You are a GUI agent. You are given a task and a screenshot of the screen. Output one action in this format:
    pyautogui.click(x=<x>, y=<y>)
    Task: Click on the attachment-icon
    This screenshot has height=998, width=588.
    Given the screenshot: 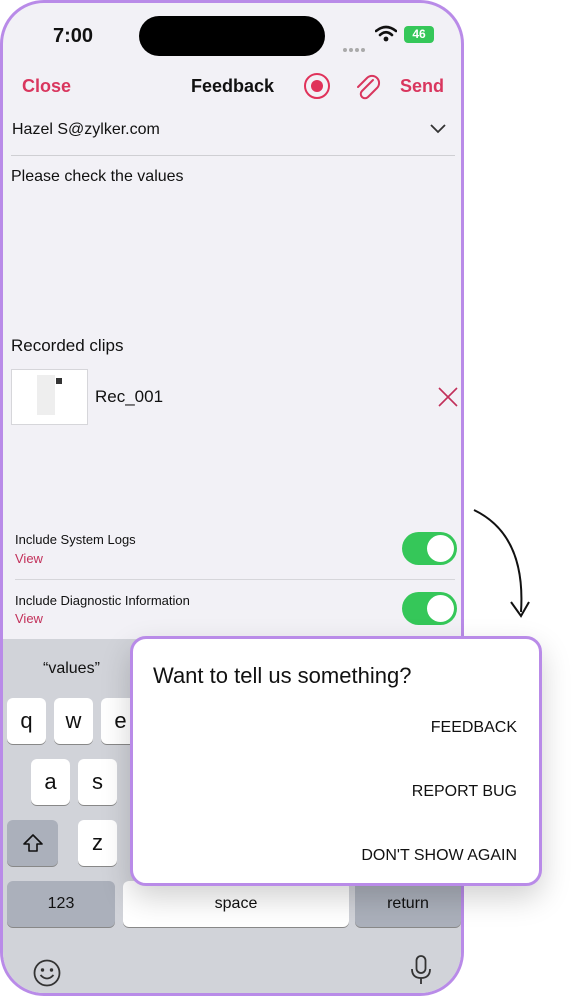 What is the action you would take?
    pyautogui.click(x=367, y=86)
    